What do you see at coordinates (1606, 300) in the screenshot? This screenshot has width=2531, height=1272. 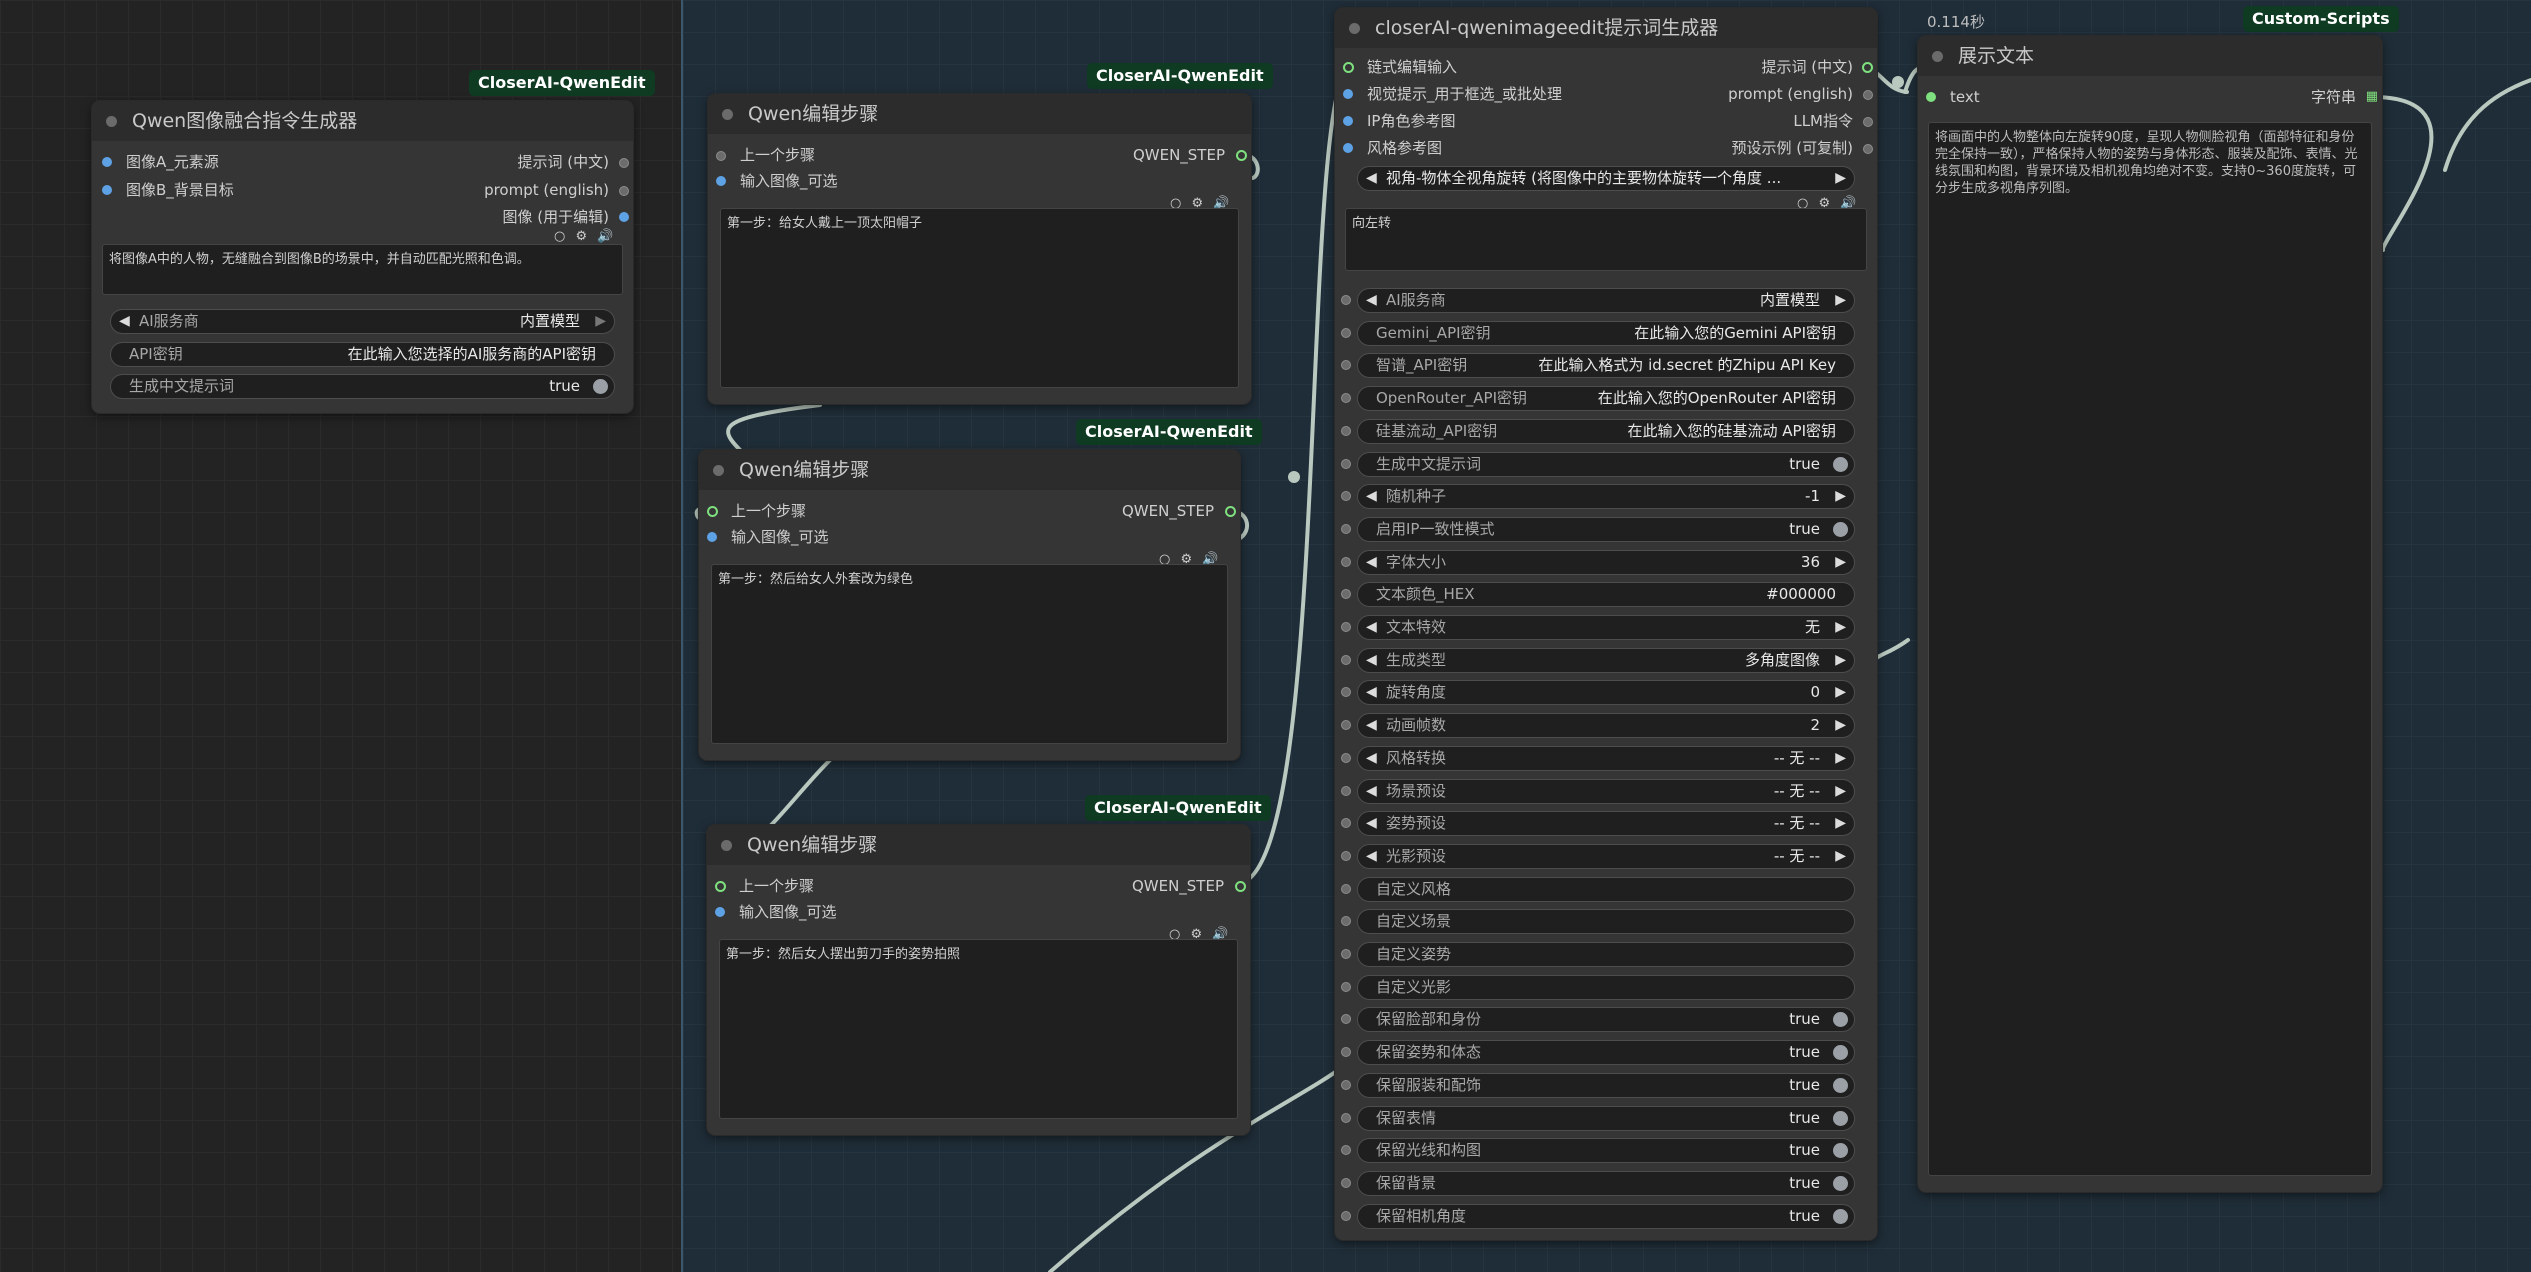 I see `widget-row: ◀ AI服务商 内置模型 ▶` at bounding box center [1606, 300].